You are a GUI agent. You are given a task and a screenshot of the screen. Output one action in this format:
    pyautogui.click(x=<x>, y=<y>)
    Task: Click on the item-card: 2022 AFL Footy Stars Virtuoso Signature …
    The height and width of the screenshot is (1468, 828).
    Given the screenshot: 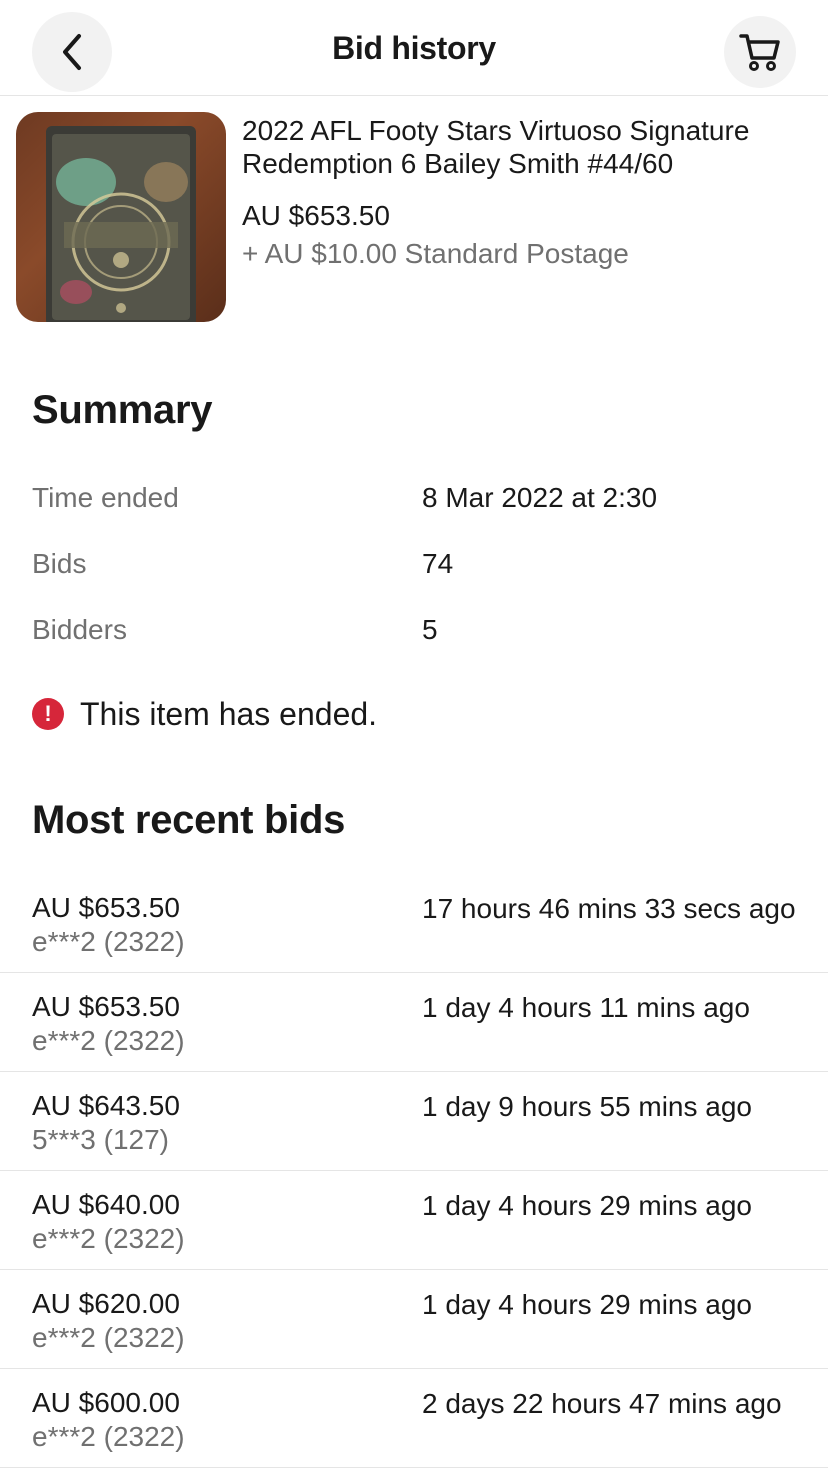 What is the action you would take?
    pyautogui.click(x=416, y=218)
    